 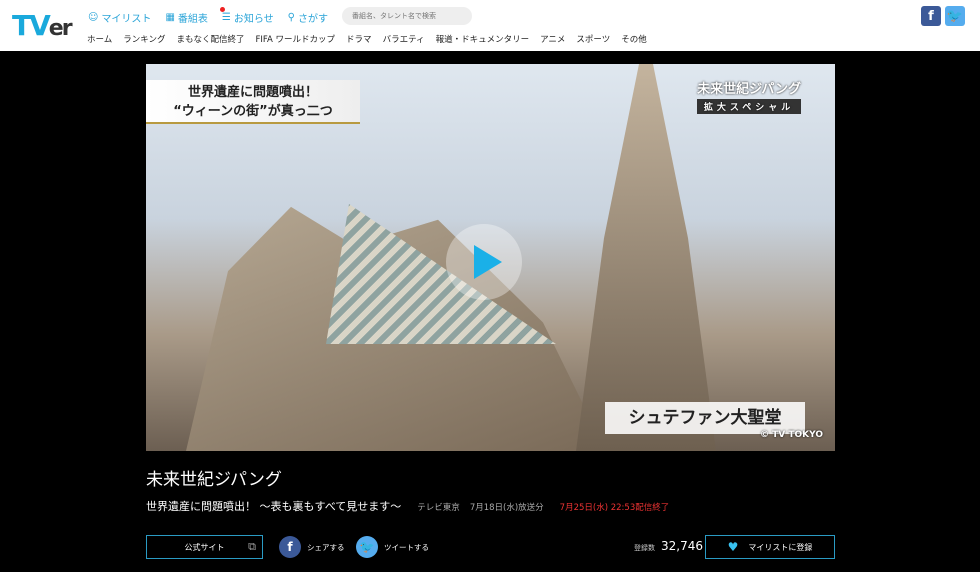 I want to click on nav-drama: ドラマ, so click(x=359, y=39).